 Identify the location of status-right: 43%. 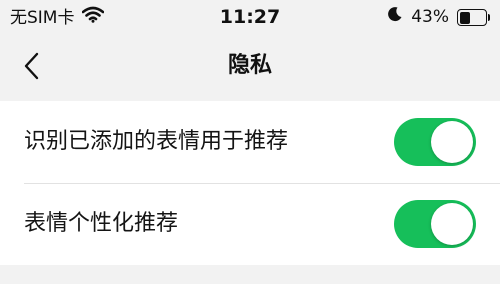
(438, 17).